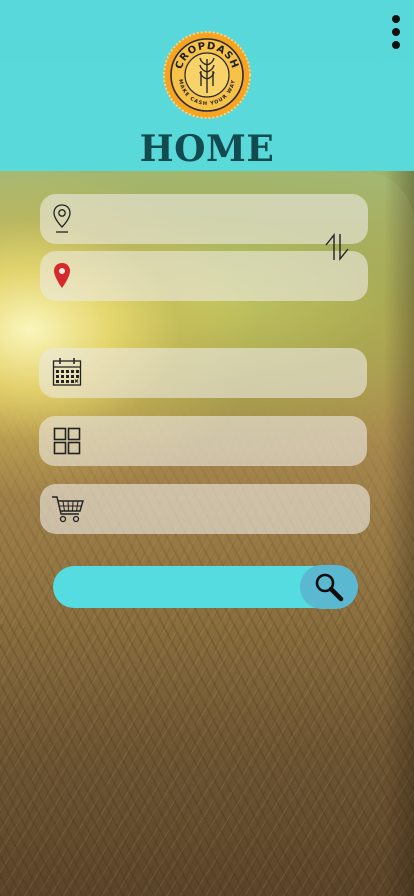 The width and height of the screenshot is (414, 896). I want to click on cropdash-logo: CROPDASH MAKE CASH YOUR WAY, so click(207, 75).